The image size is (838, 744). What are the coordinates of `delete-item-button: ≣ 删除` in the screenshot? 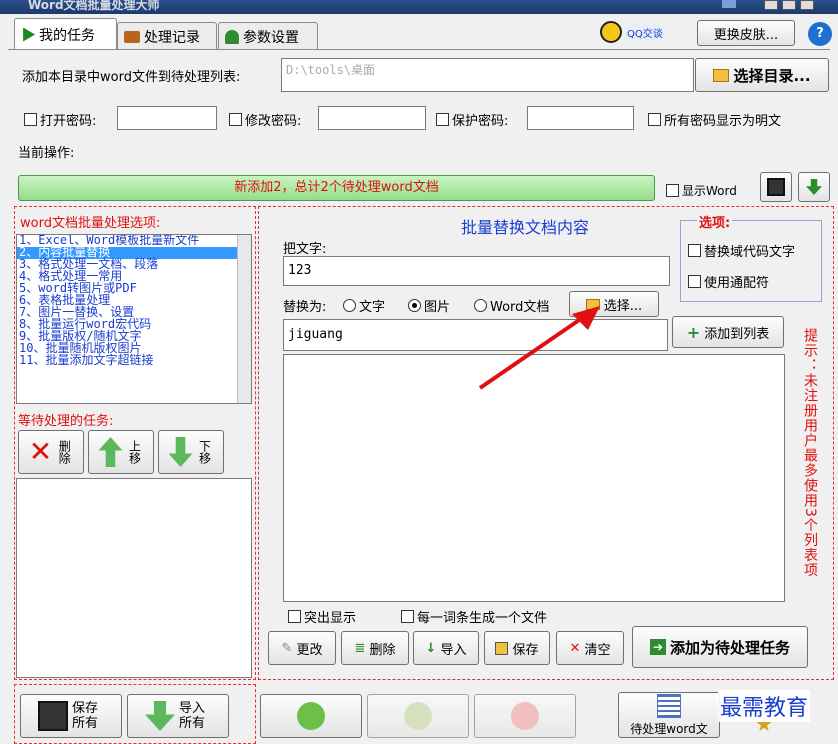 It's located at (375, 648).